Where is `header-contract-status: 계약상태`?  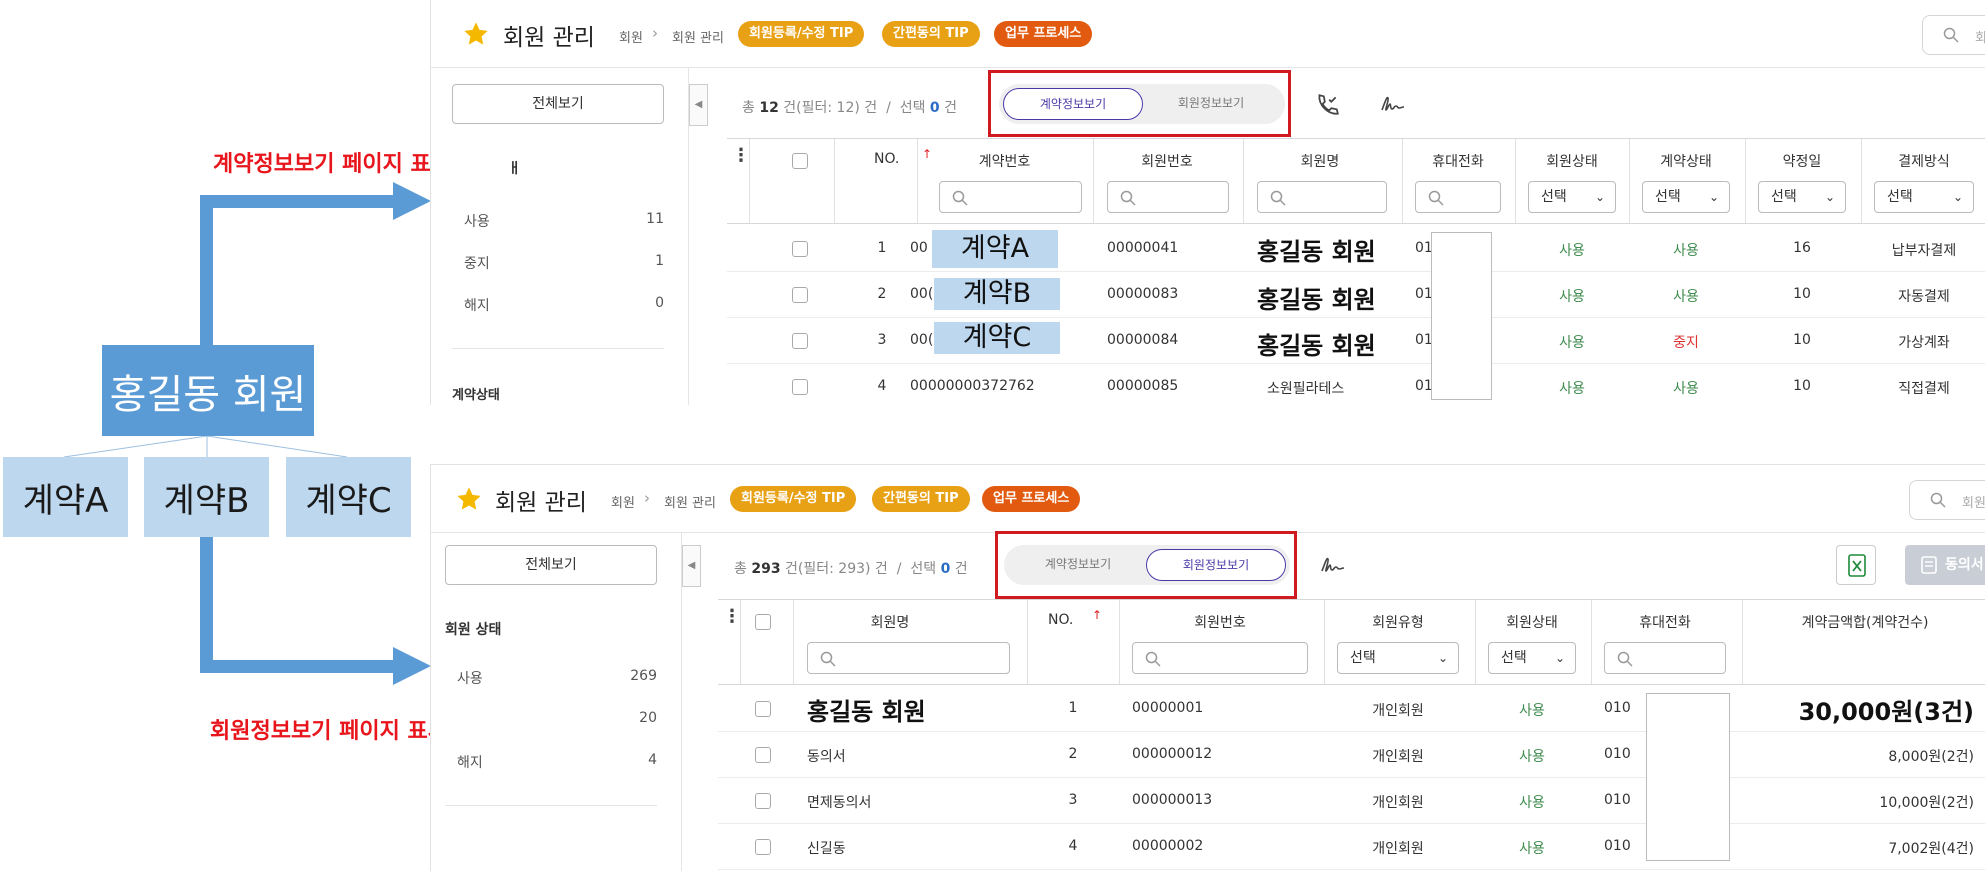
header-contract-status: 계약상태 is located at coordinates (1686, 161).